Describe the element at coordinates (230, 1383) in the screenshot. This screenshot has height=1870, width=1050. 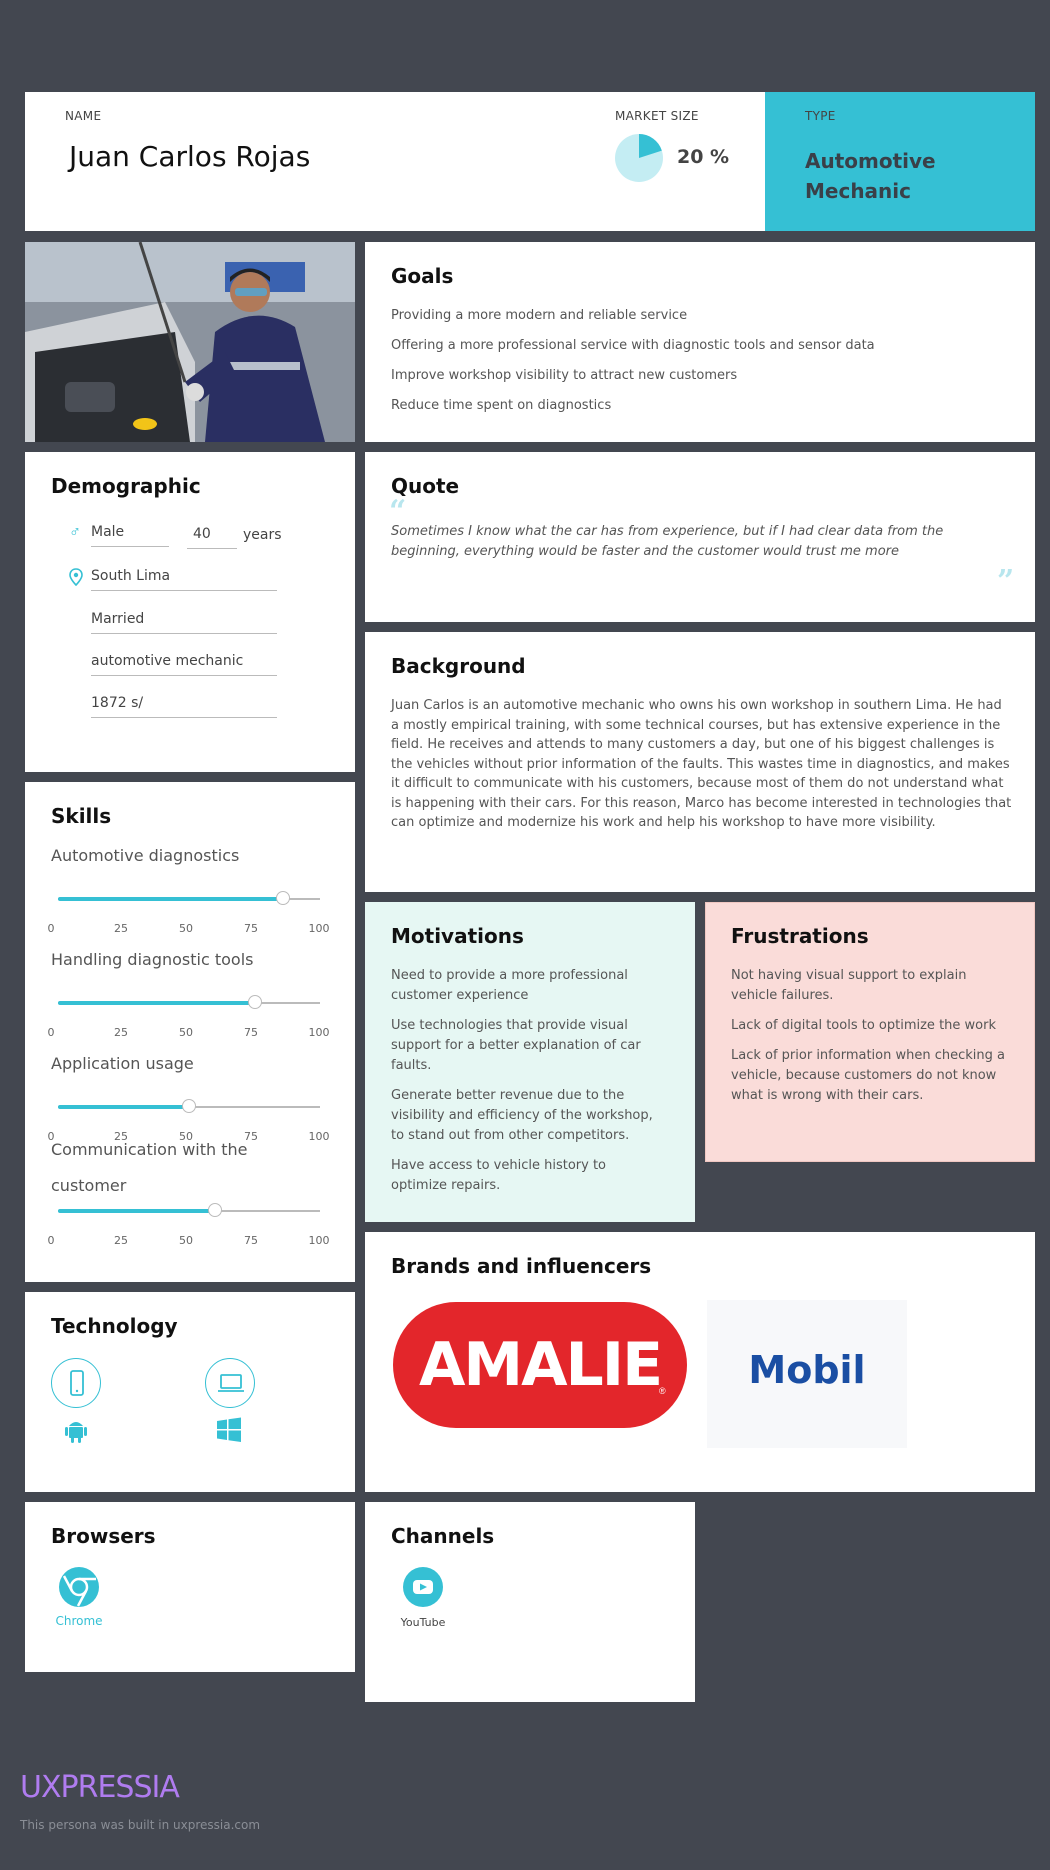
I see `laptop-icon` at that location.